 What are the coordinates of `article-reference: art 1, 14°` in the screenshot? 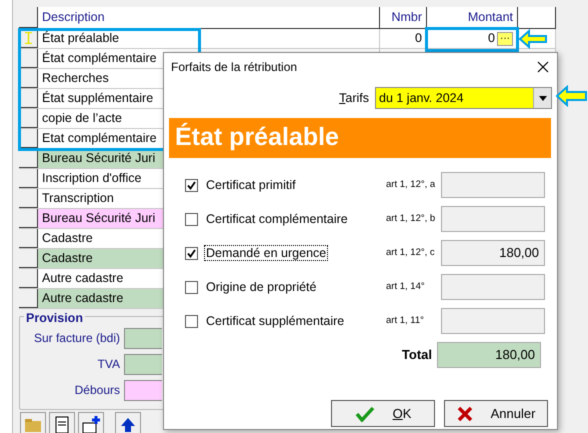 It's located at (406, 287).